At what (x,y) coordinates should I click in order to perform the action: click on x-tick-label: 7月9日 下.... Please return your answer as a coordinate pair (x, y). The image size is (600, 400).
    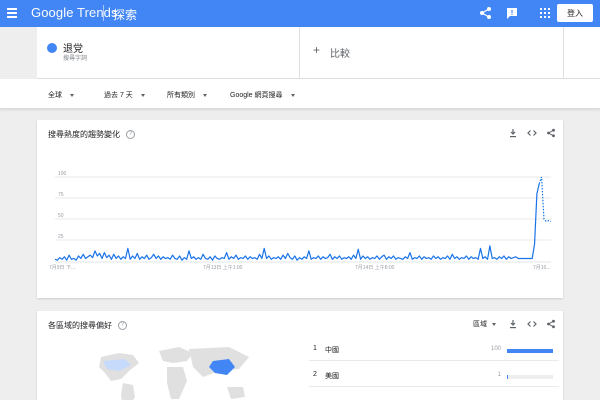
    Looking at the image, I should click on (62, 268).